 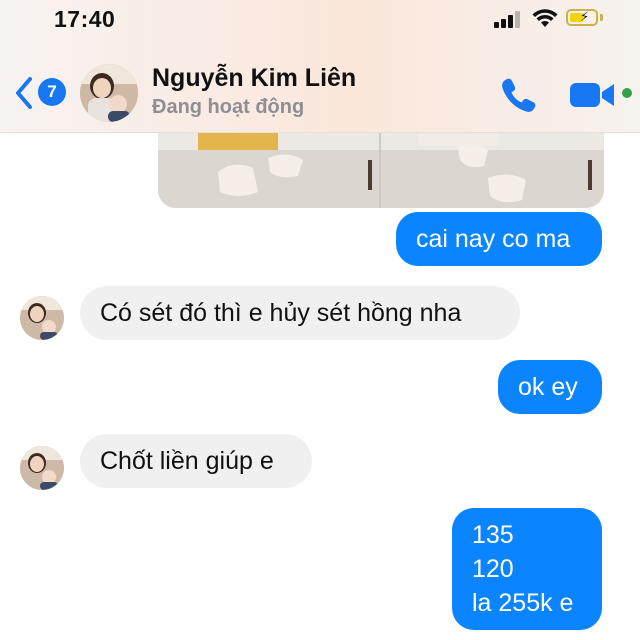 What do you see at coordinates (300, 313) in the screenshot?
I see `incoming-message: Có sét đó thì e hủy sét hồng nha` at bounding box center [300, 313].